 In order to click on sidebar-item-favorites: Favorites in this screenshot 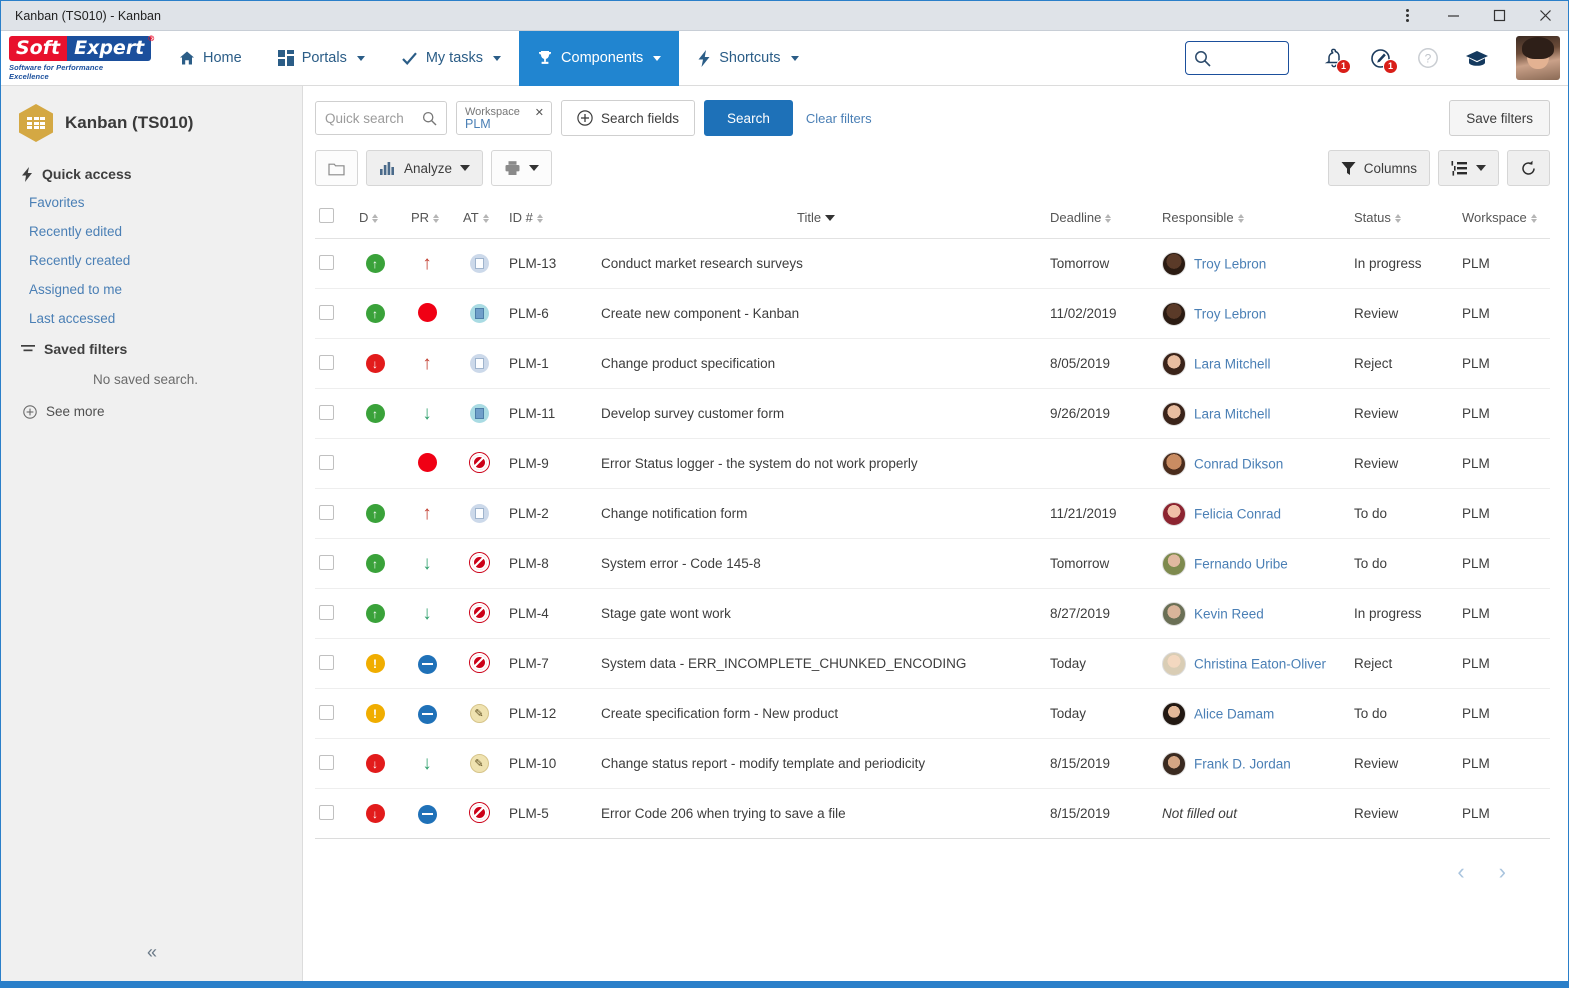, I will do `click(151, 202)`.